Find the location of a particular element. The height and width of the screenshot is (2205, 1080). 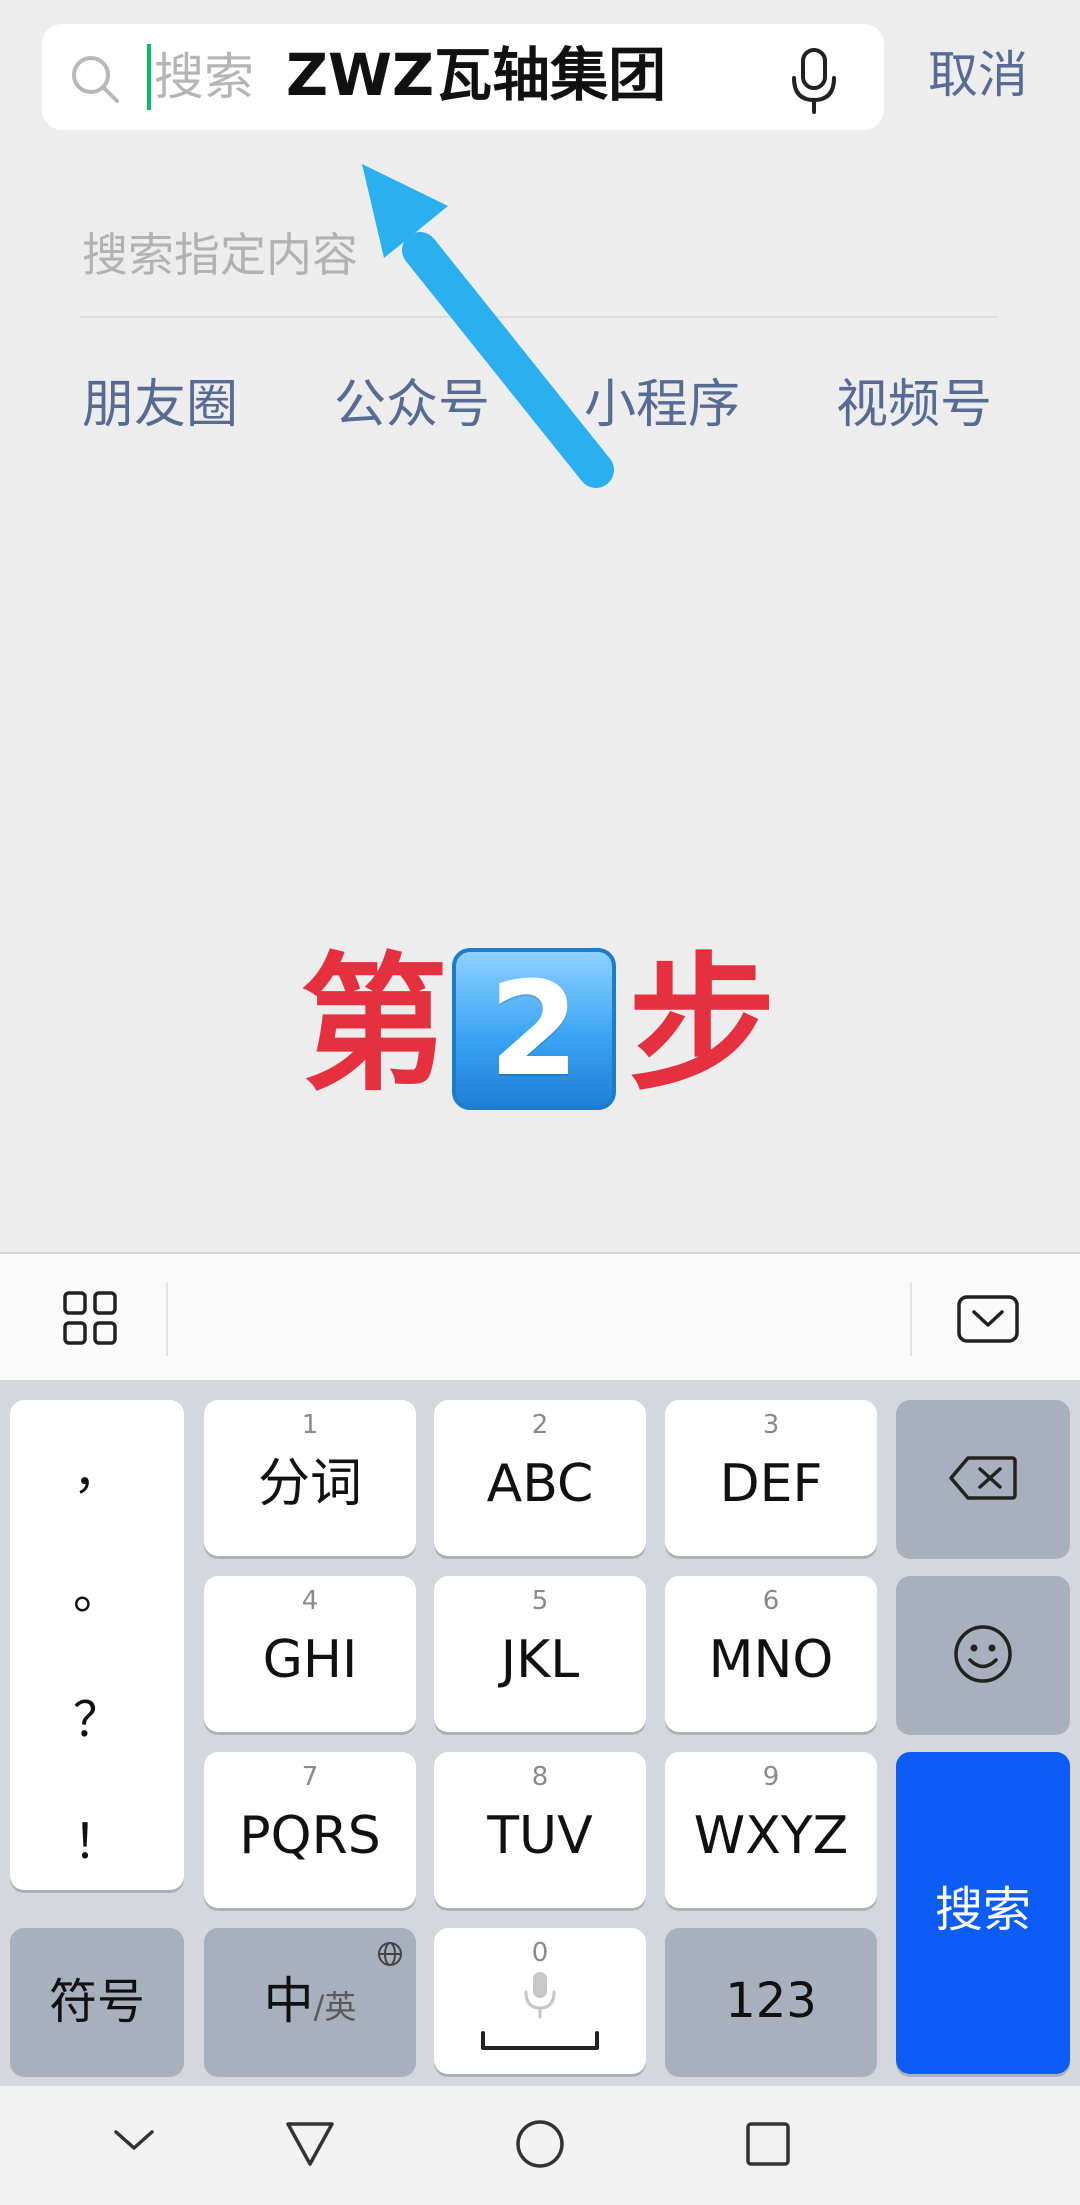

key-1: 1 分词 is located at coordinates (310, 1478).